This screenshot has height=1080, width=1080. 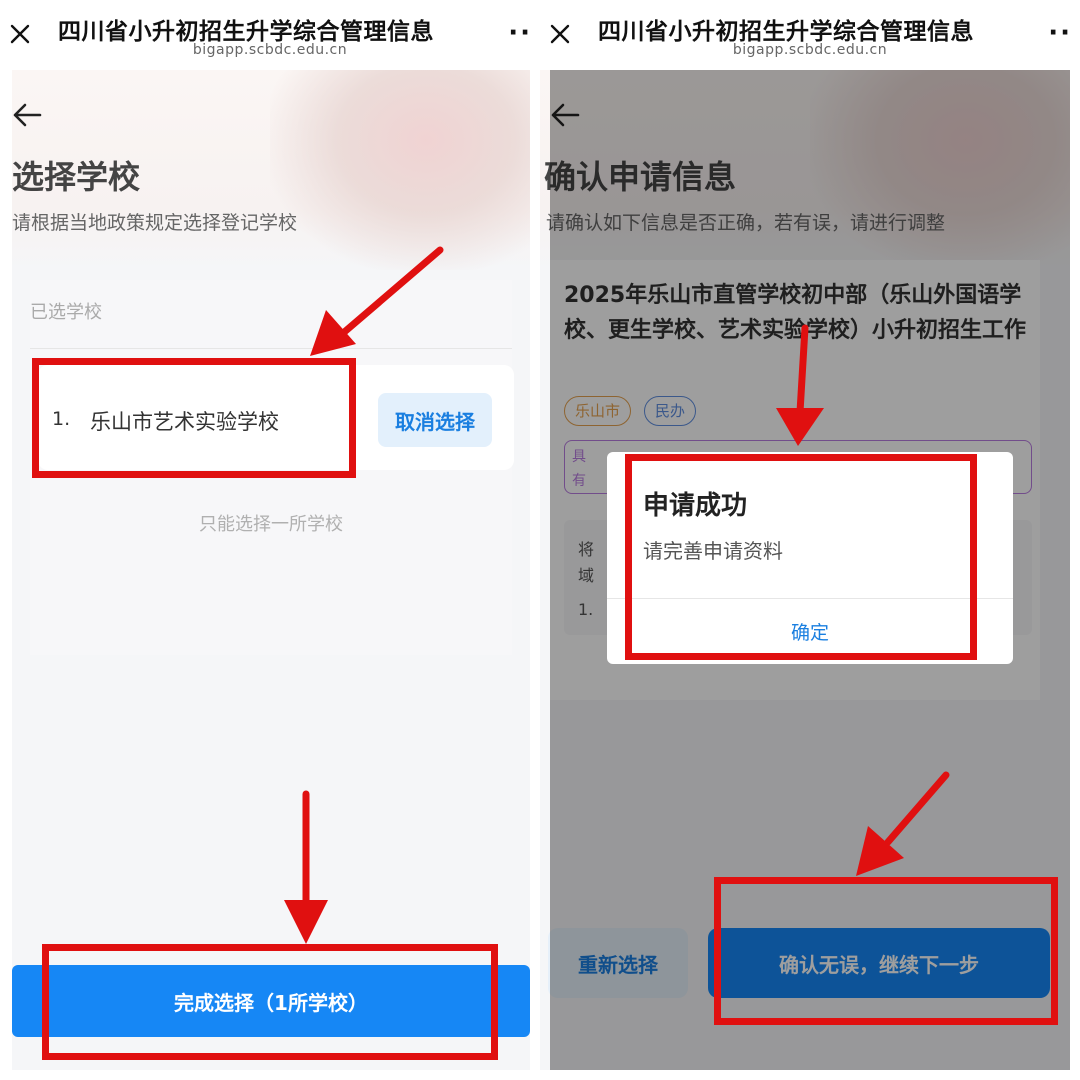 I want to click on dialog-title: 申请成功, so click(x=695, y=506).